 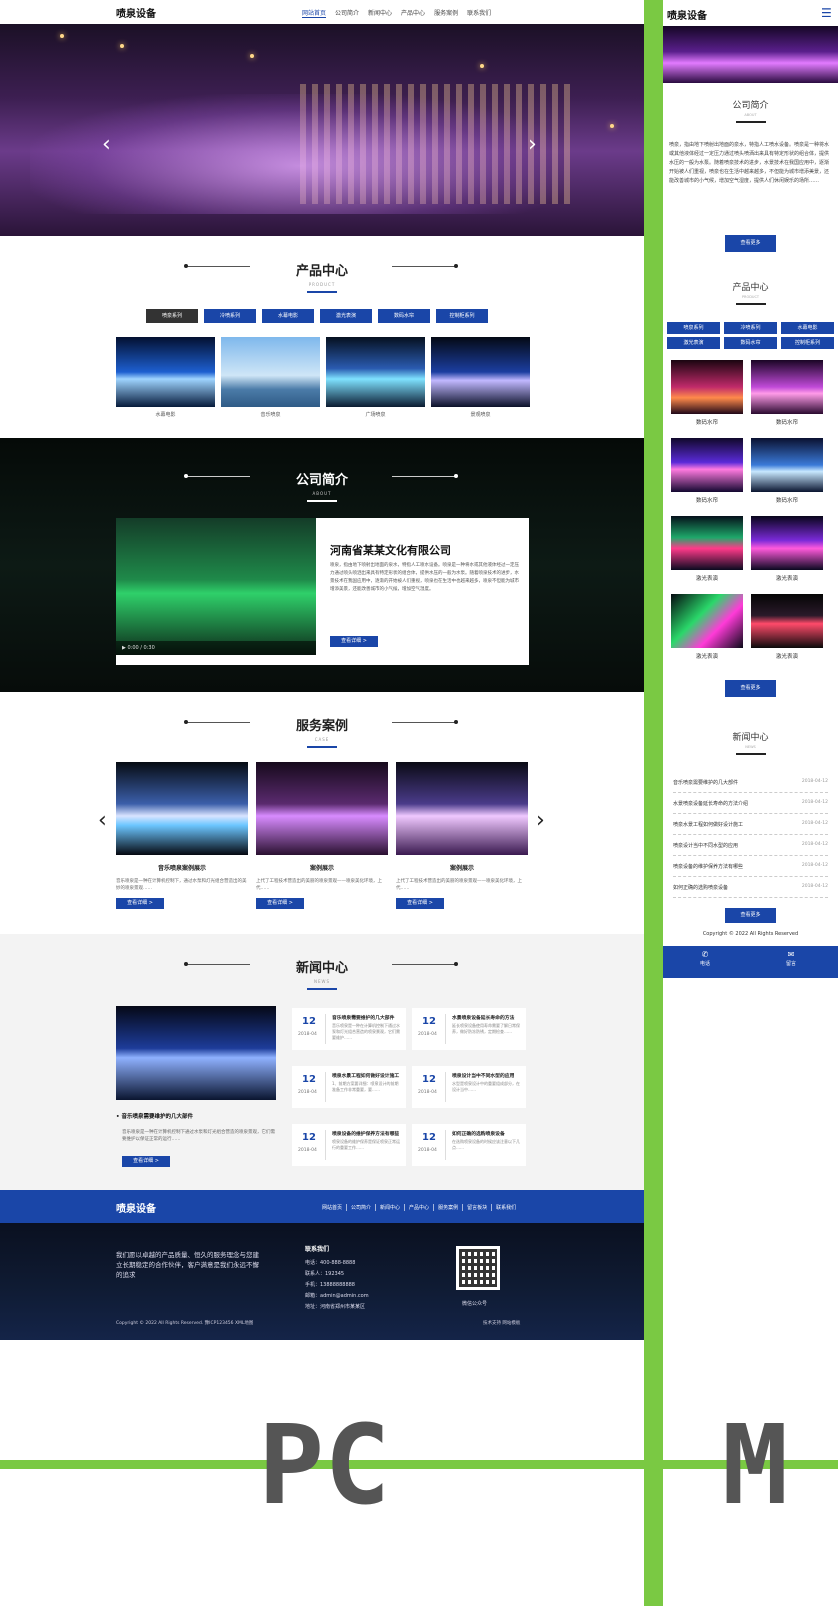 What do you see at coordinates (136, 1207) in the screenshot?
I see `footer-logo: 喷泉设备` at bounding box center [136, 1207].